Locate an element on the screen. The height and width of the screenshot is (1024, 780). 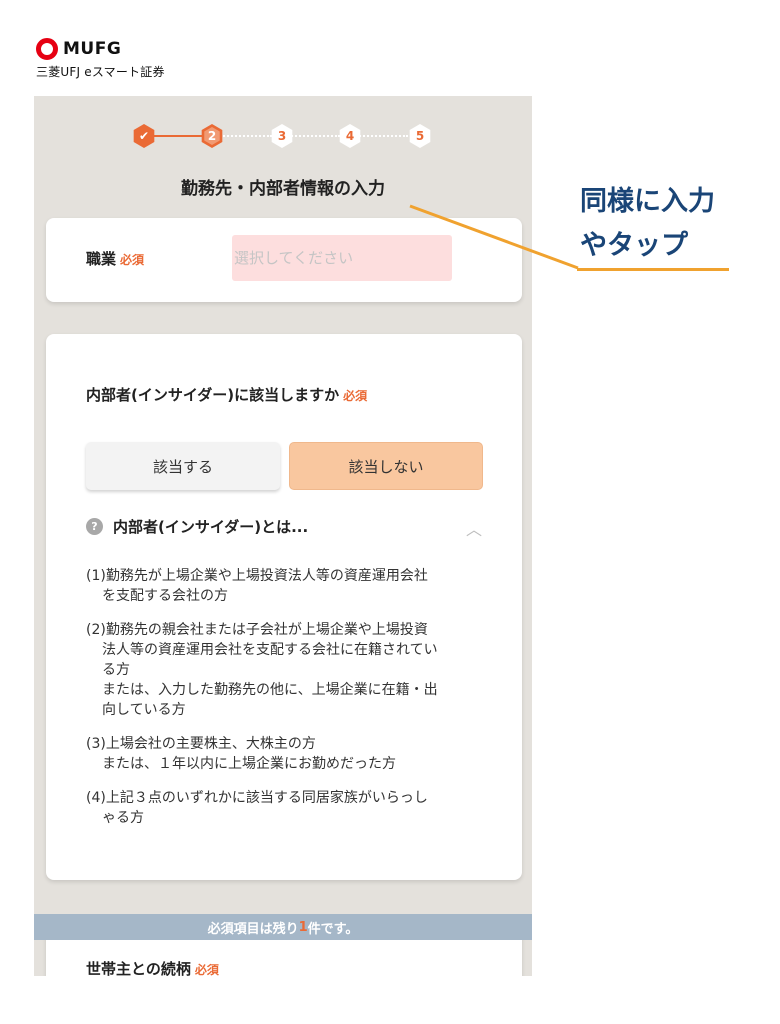
annotation-underline is located at coordinates (653, 269).